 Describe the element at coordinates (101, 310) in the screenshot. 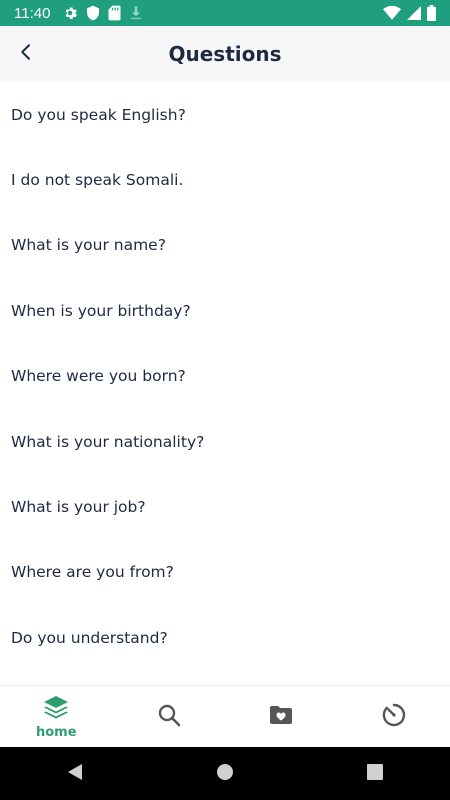

I see `question-text: When is your birthday?` at that location.